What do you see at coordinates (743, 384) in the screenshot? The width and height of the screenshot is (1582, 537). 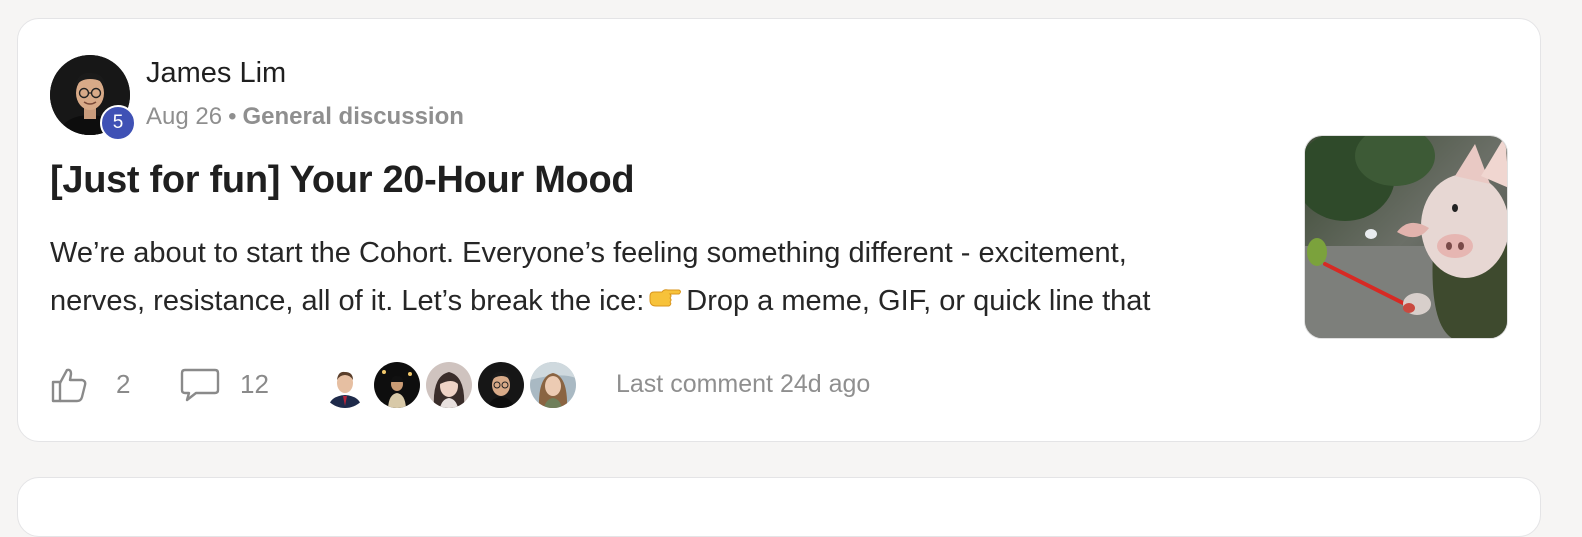 I see `last-comment-time: Last comment 24d ago` at bounding box center [743, 384].